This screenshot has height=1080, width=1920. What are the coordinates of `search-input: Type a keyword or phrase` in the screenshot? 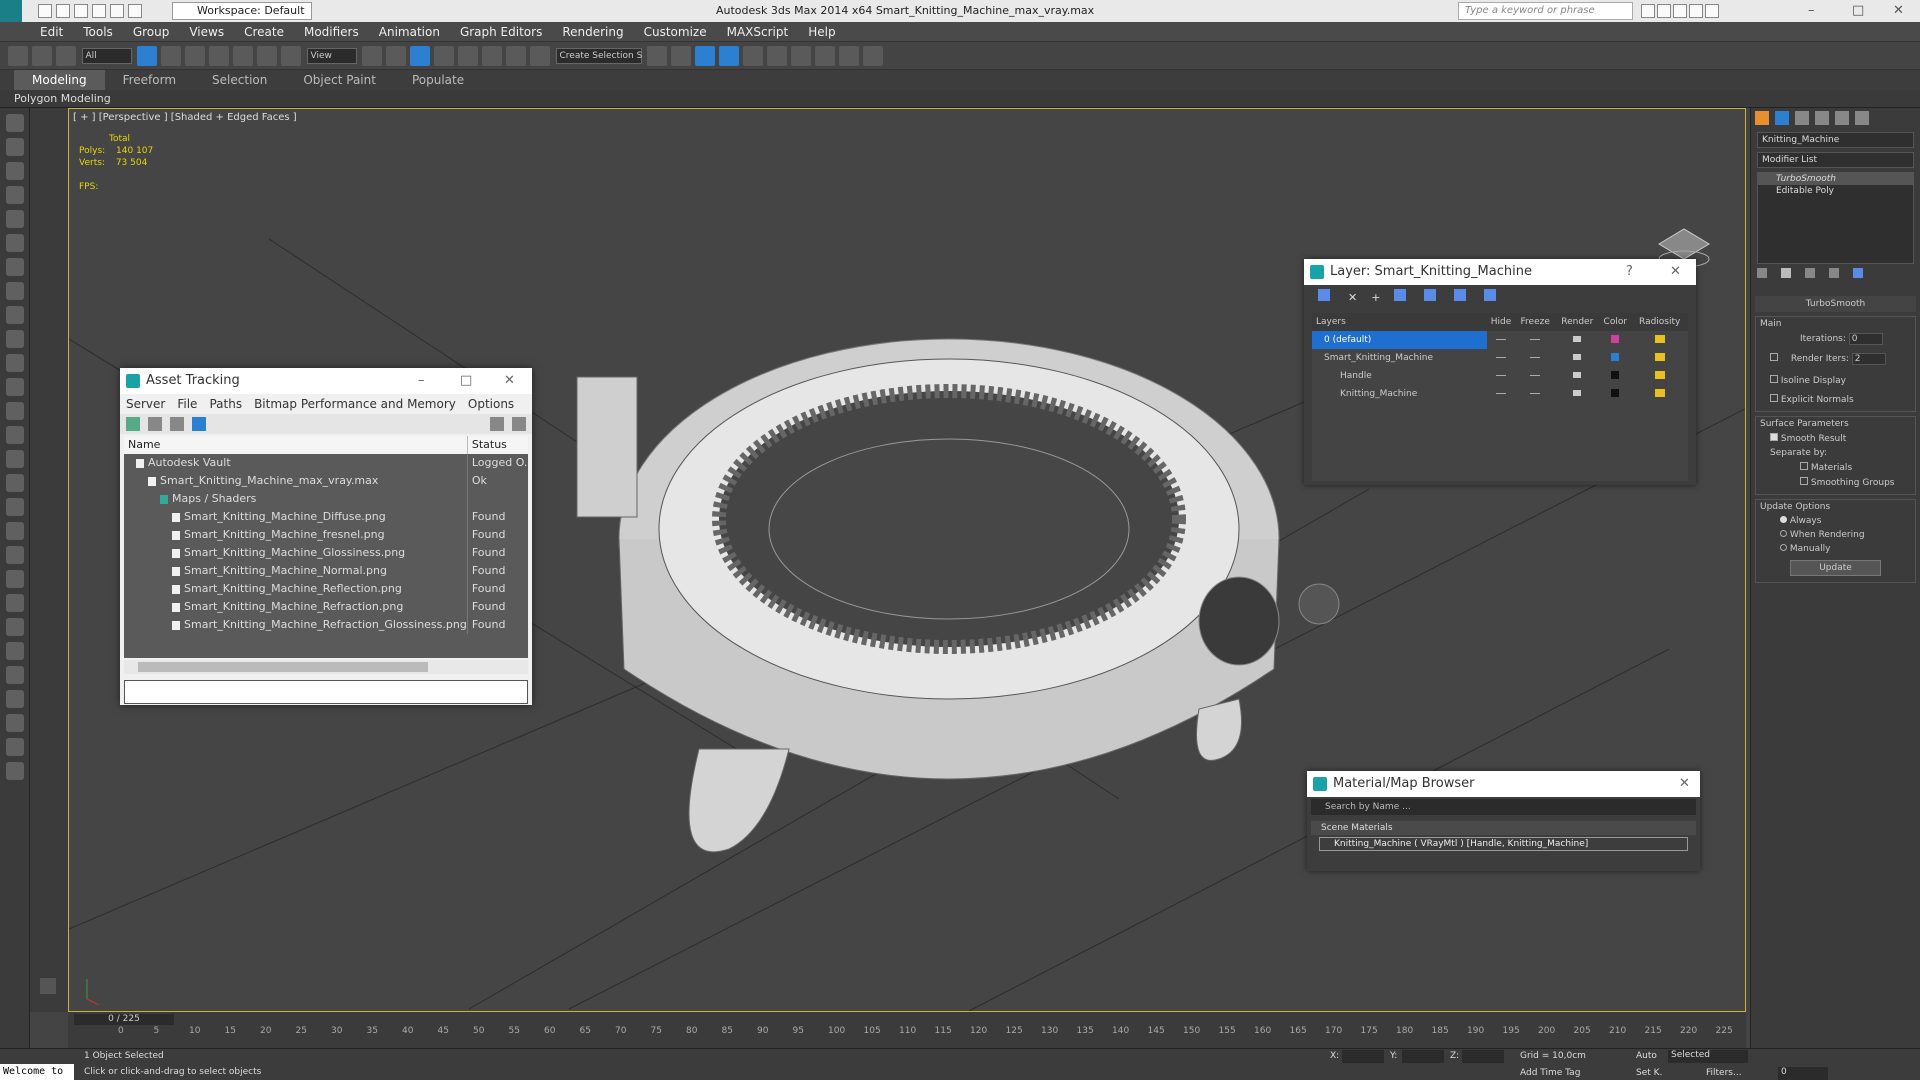 It's located at (1545, 11).